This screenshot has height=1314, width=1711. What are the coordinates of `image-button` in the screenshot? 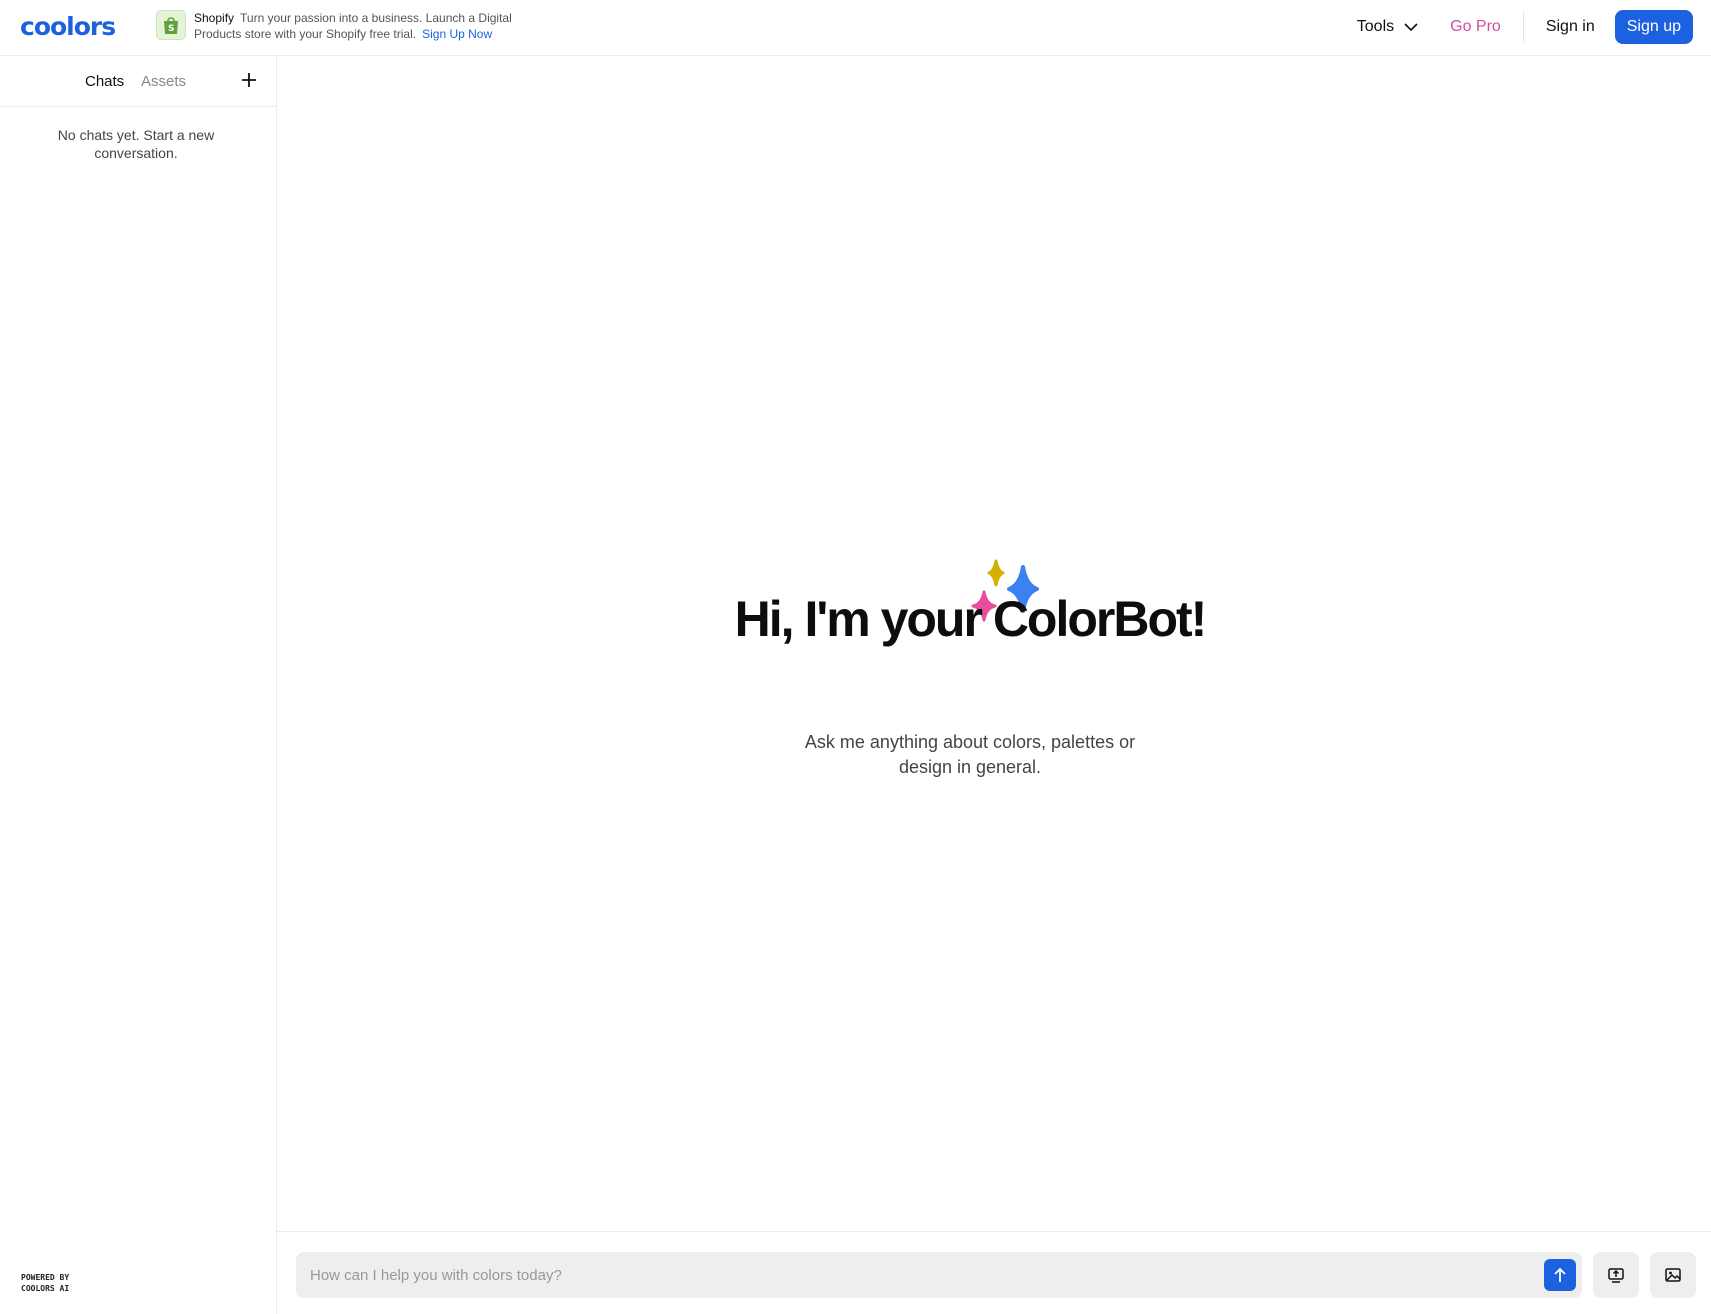 It's located at (1673, 1275).